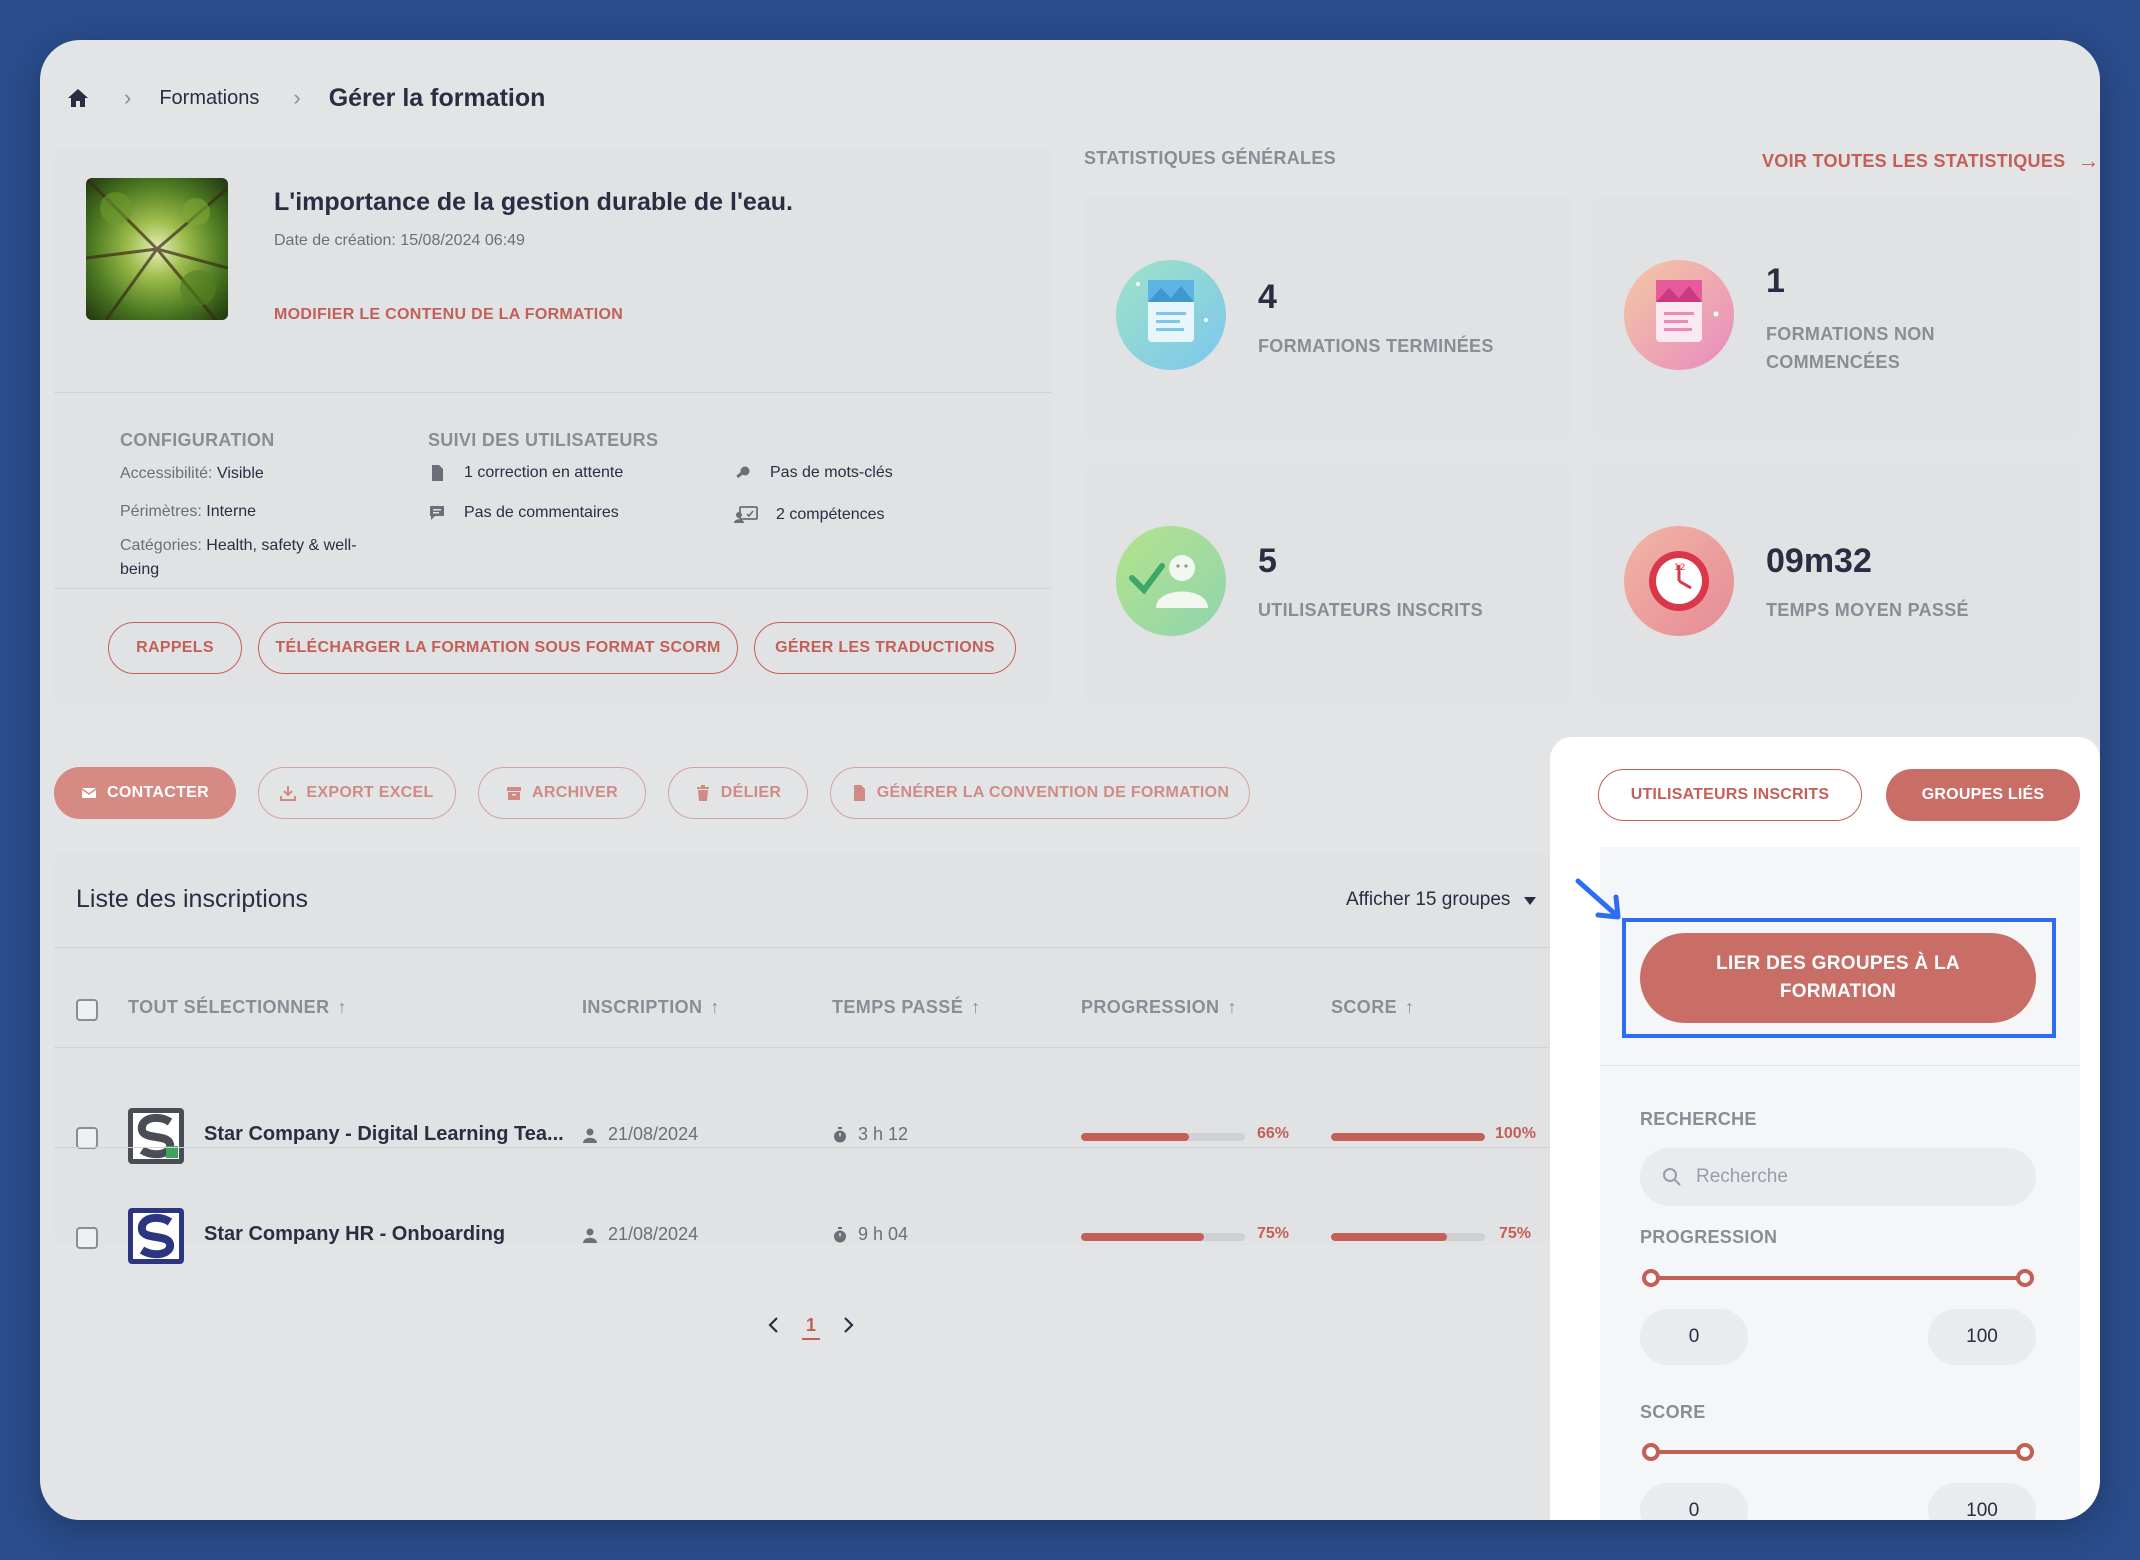 The width and height of the screenshot is (2140, 1560). Describe the element at coordinates (738, 793) in the screenshot. I see `unlink-button: DÉLIER` at that location.